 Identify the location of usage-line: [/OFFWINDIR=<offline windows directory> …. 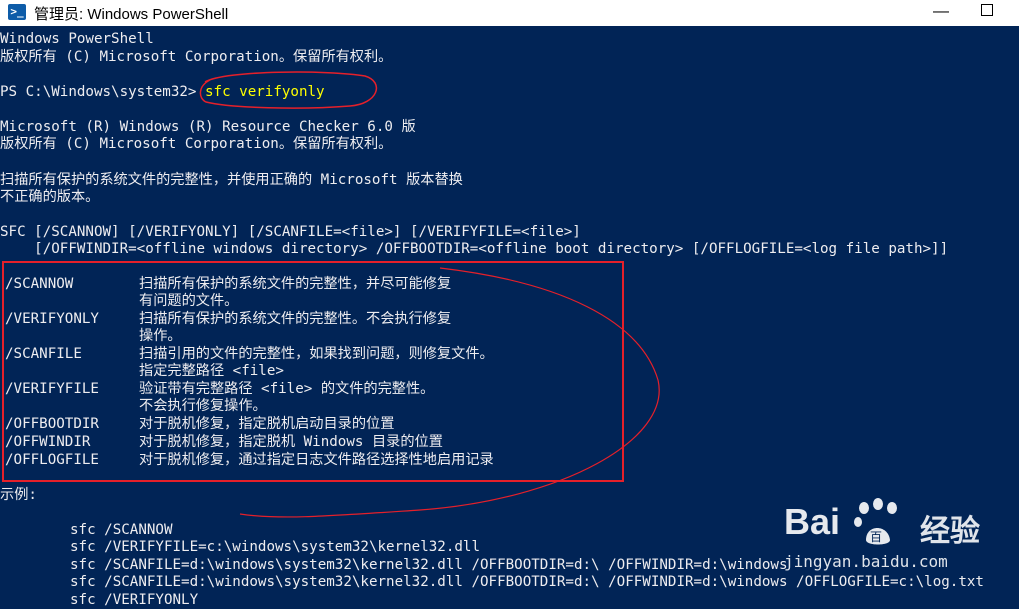
(474, 249).